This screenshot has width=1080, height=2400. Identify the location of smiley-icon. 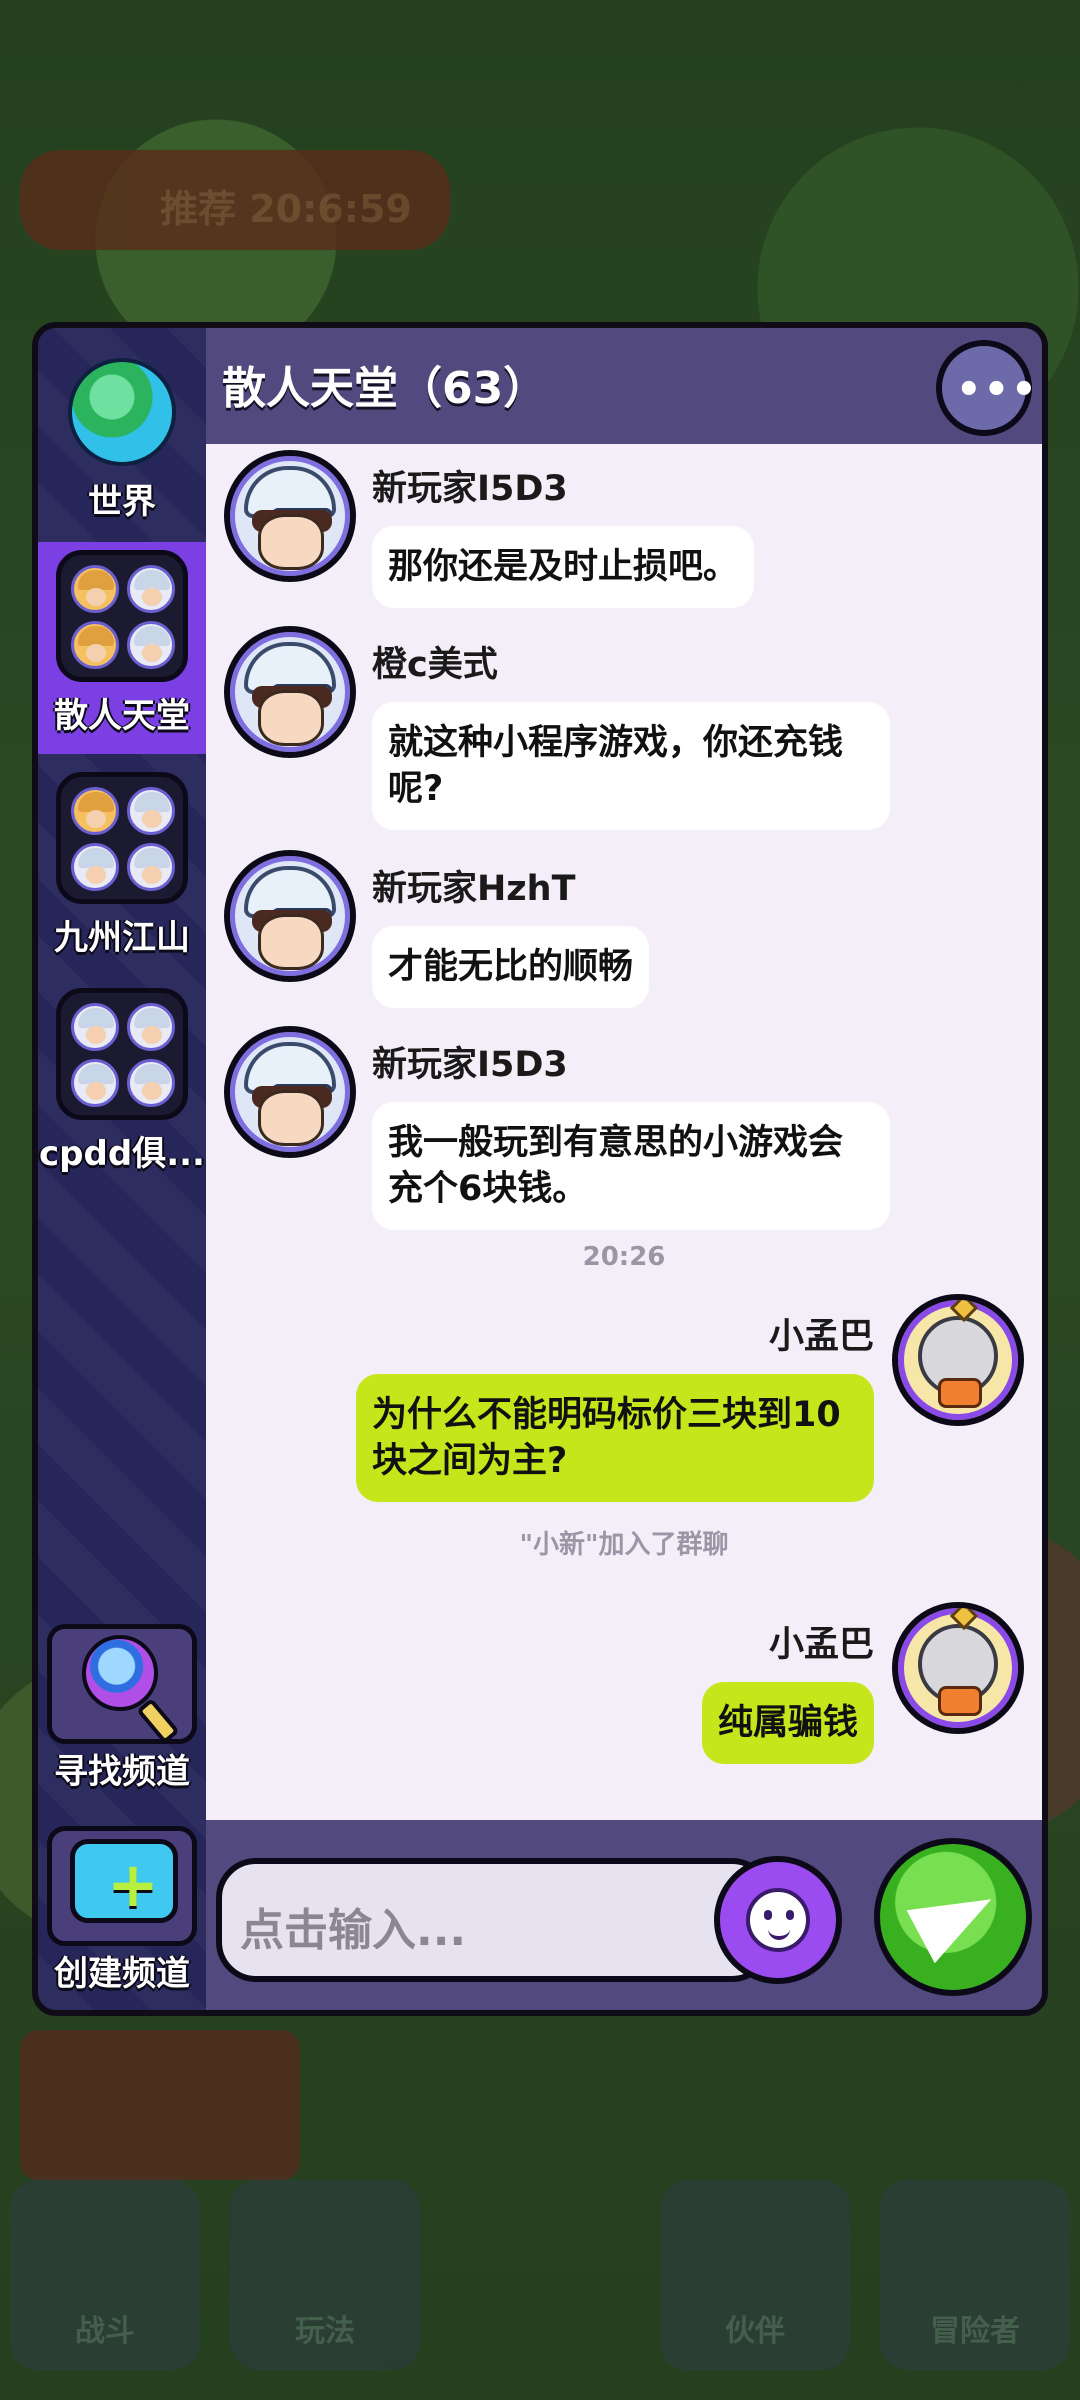
(778, 1920).